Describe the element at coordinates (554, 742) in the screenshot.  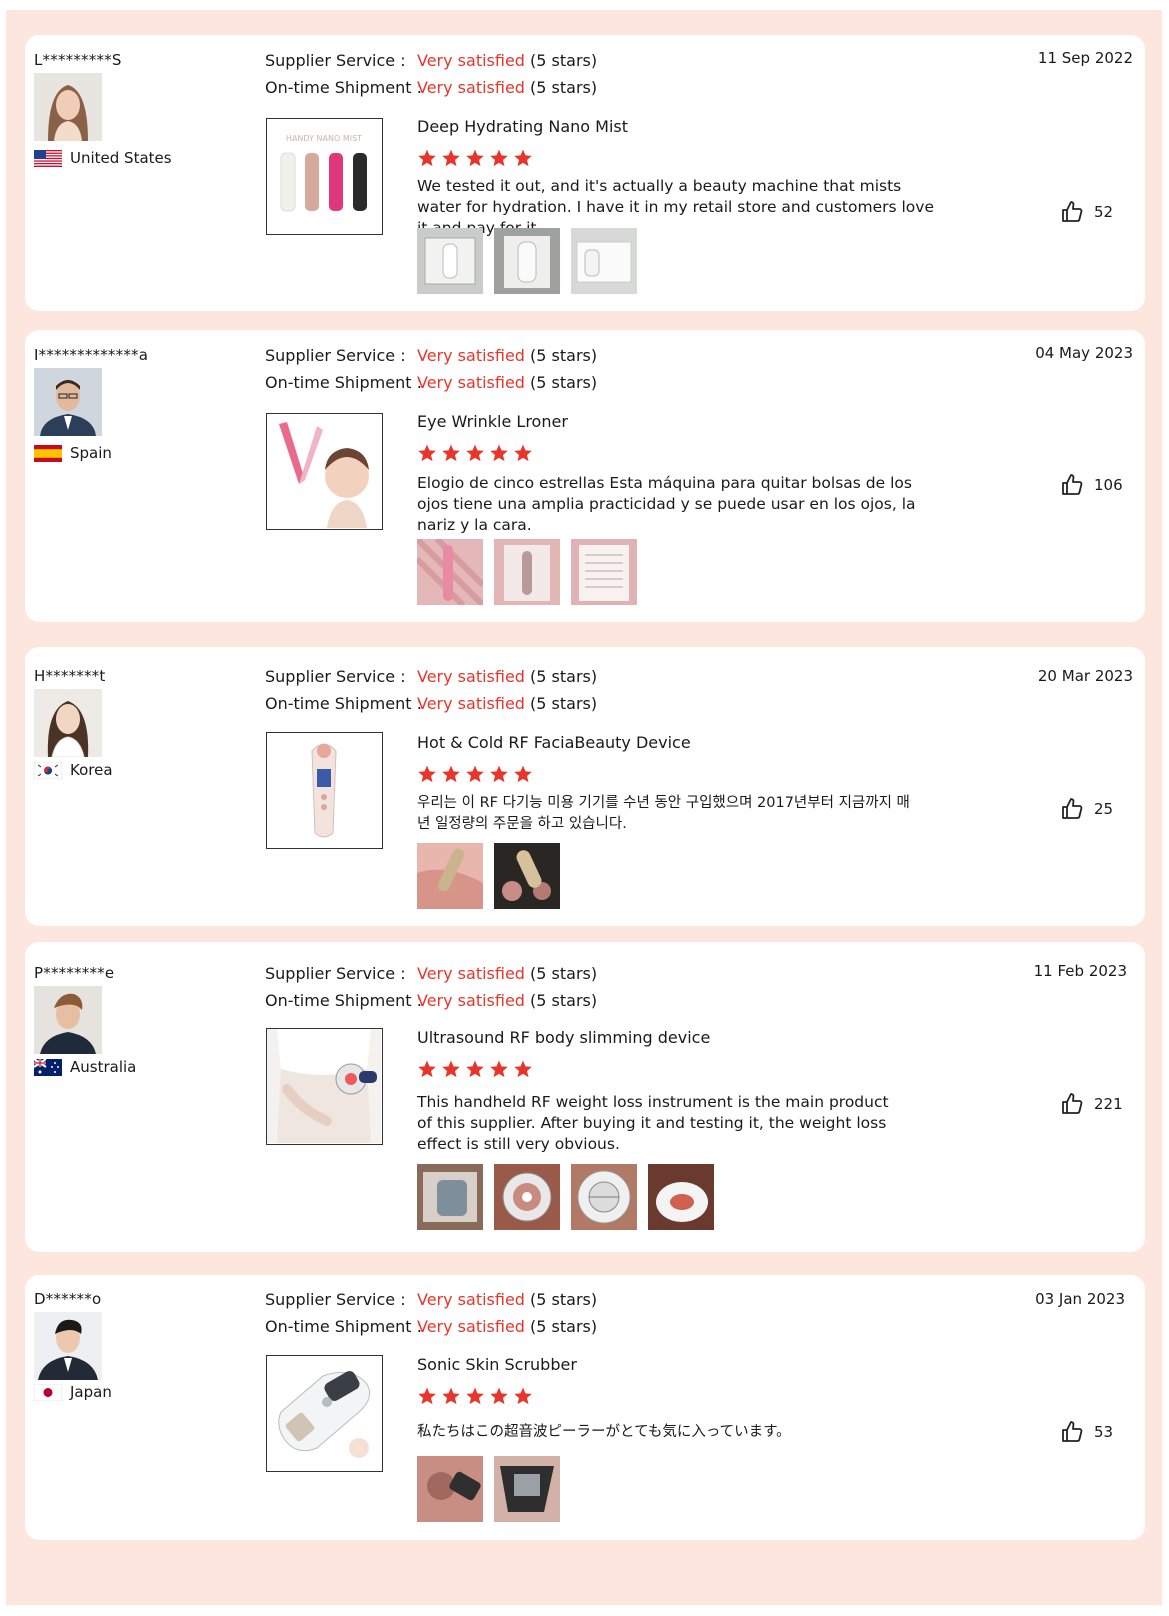
I see `product-name: Hot & Cold RF FaciaBeauty Device` at that location.